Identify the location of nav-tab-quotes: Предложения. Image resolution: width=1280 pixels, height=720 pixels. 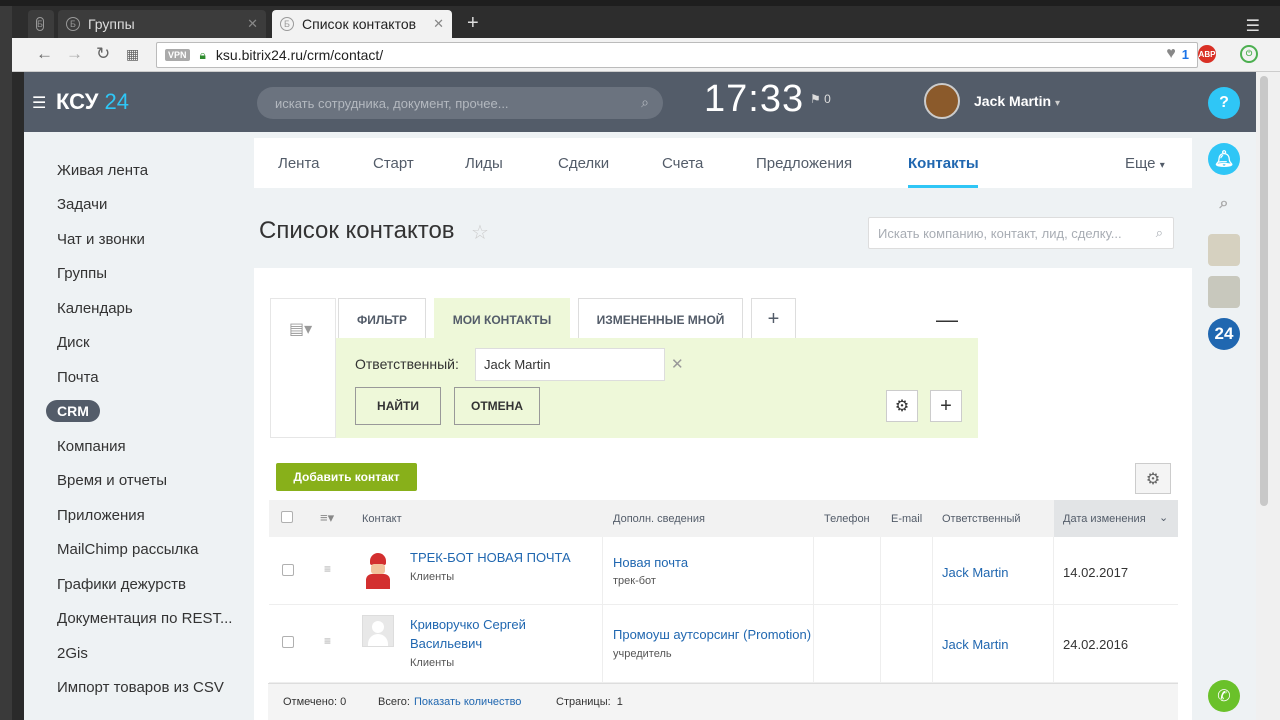
(804, 163).